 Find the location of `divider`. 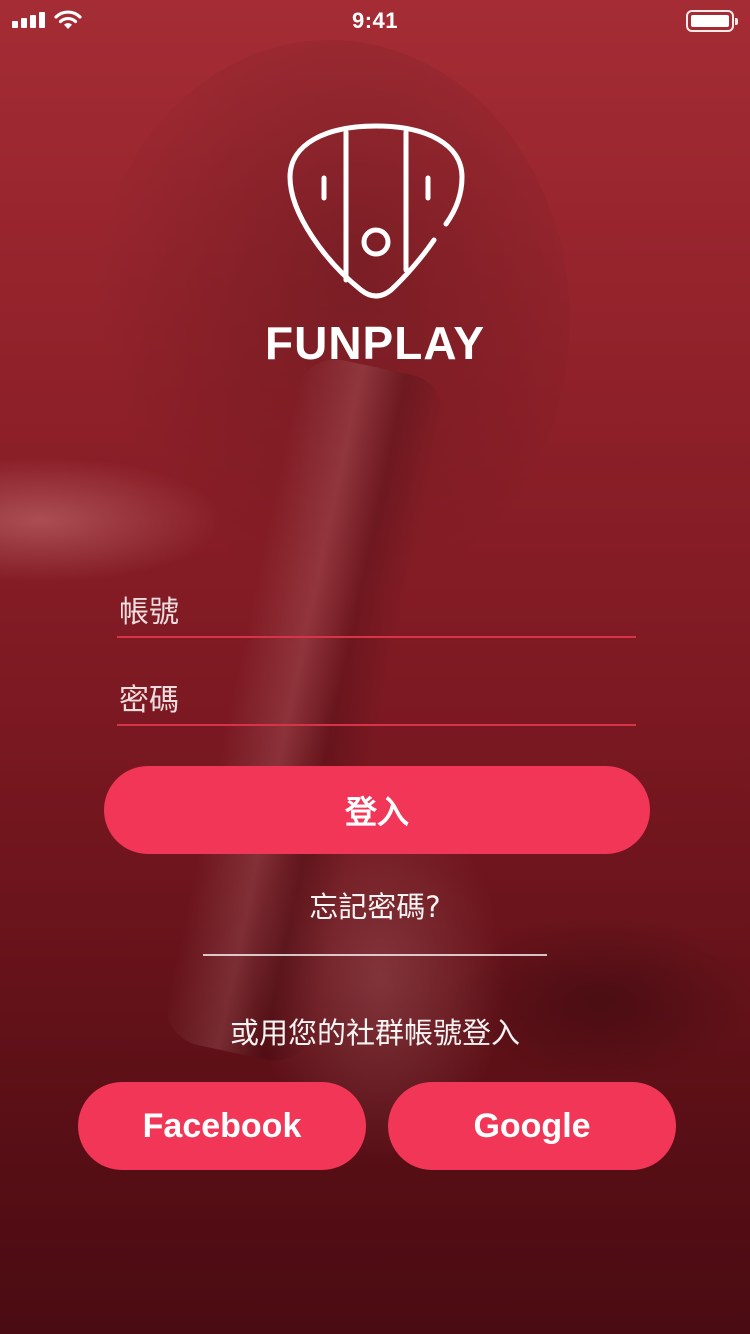

divider is located at coordinates (375, 955).